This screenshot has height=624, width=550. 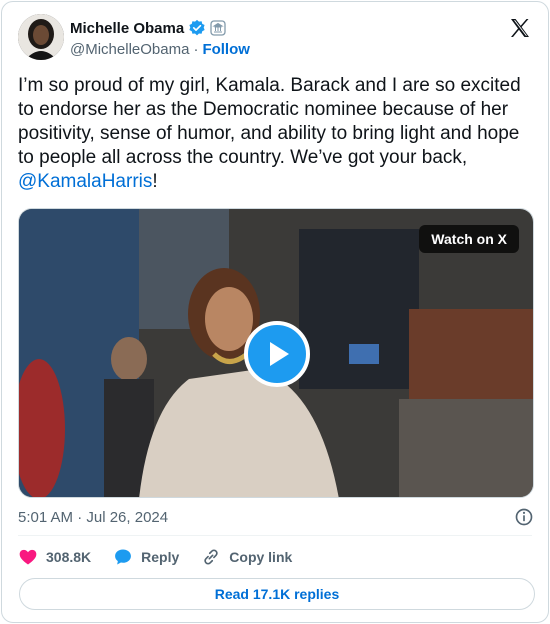 What do you see at coordinates (261, 557) in the screenshot?
I see `copy-link-label: Copy link` at bounding box center [261, 557].